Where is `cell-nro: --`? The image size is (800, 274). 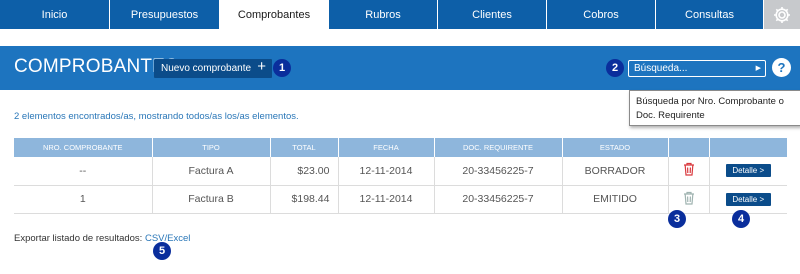 cell-nro: -- is located at coordinates (83, 171).